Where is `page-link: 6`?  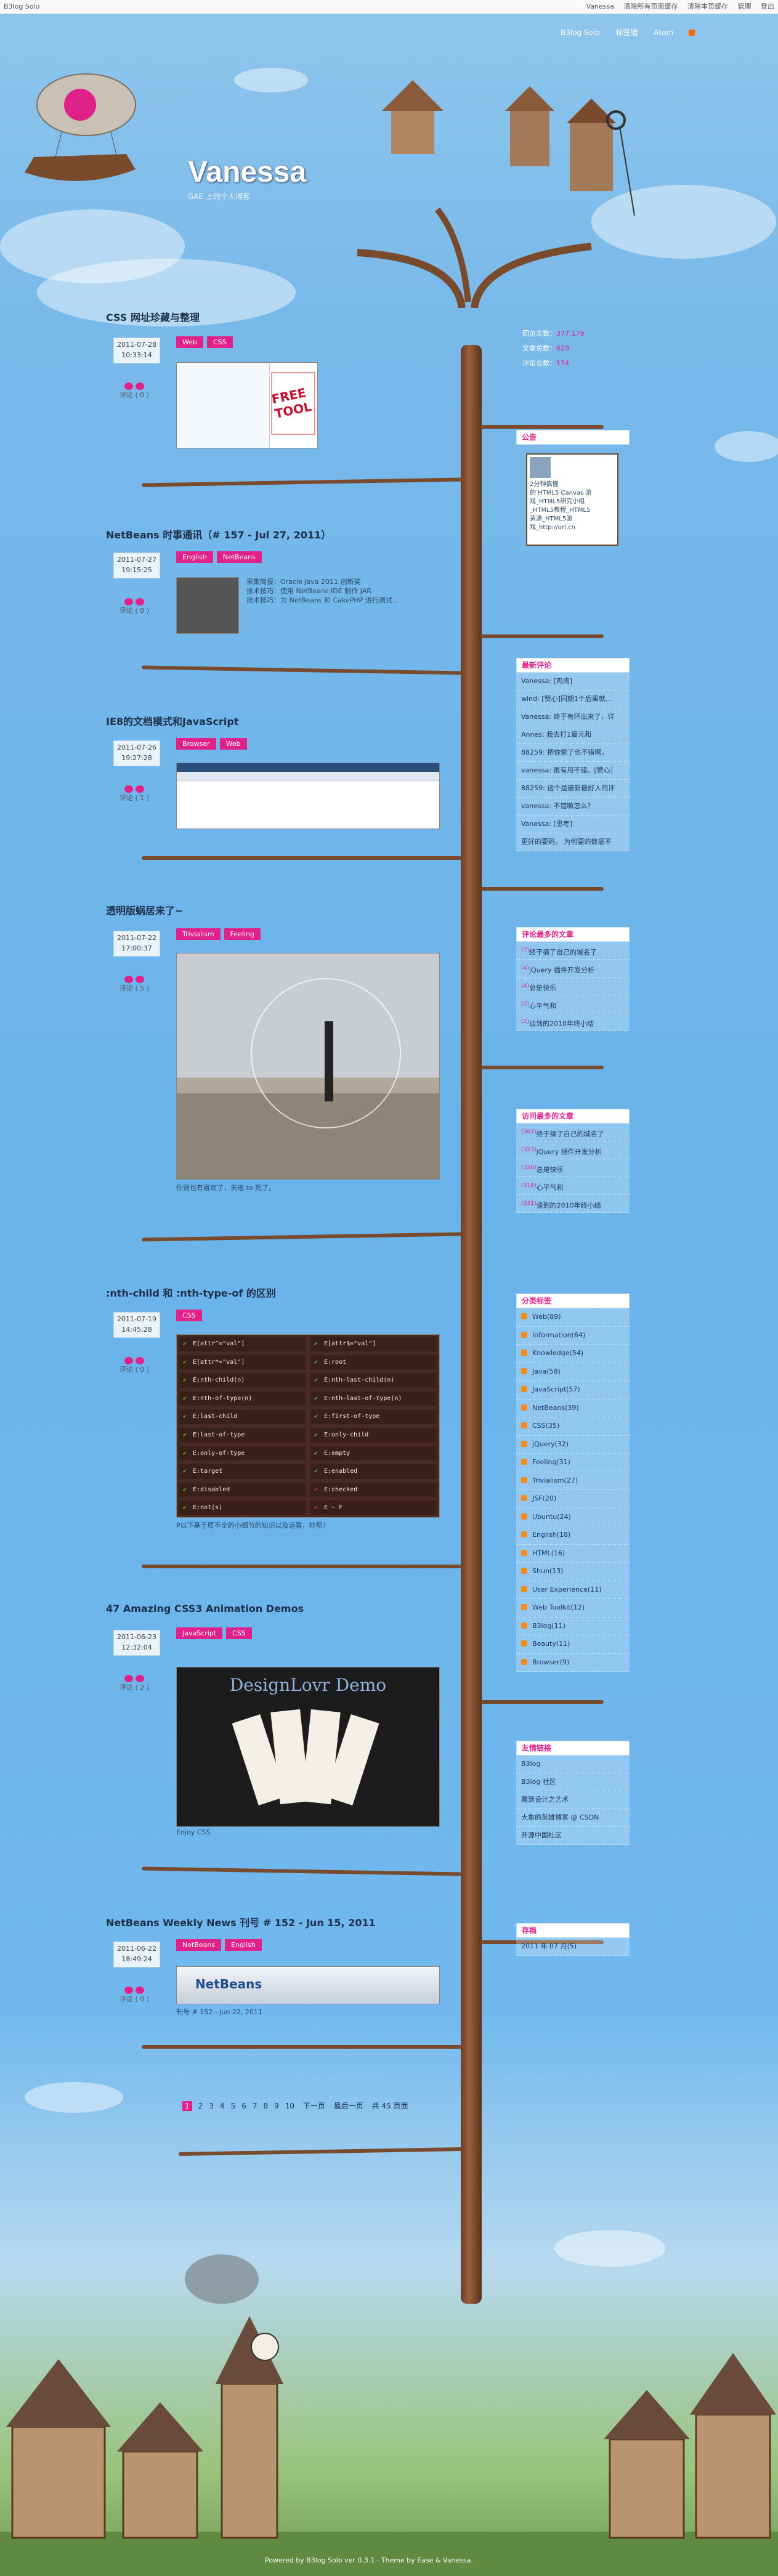
page-link: 6 is located at coordinates (243, 2106).